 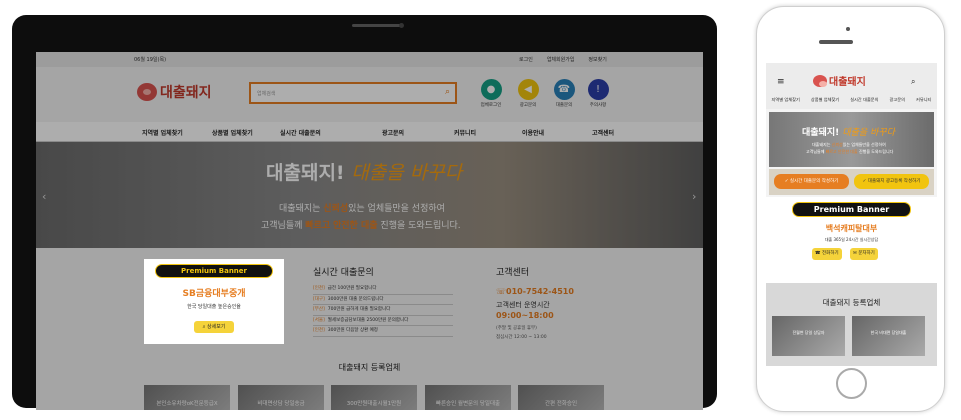 I want to click on mobile-logo: 대출돼지, so click(x=839, y=80).